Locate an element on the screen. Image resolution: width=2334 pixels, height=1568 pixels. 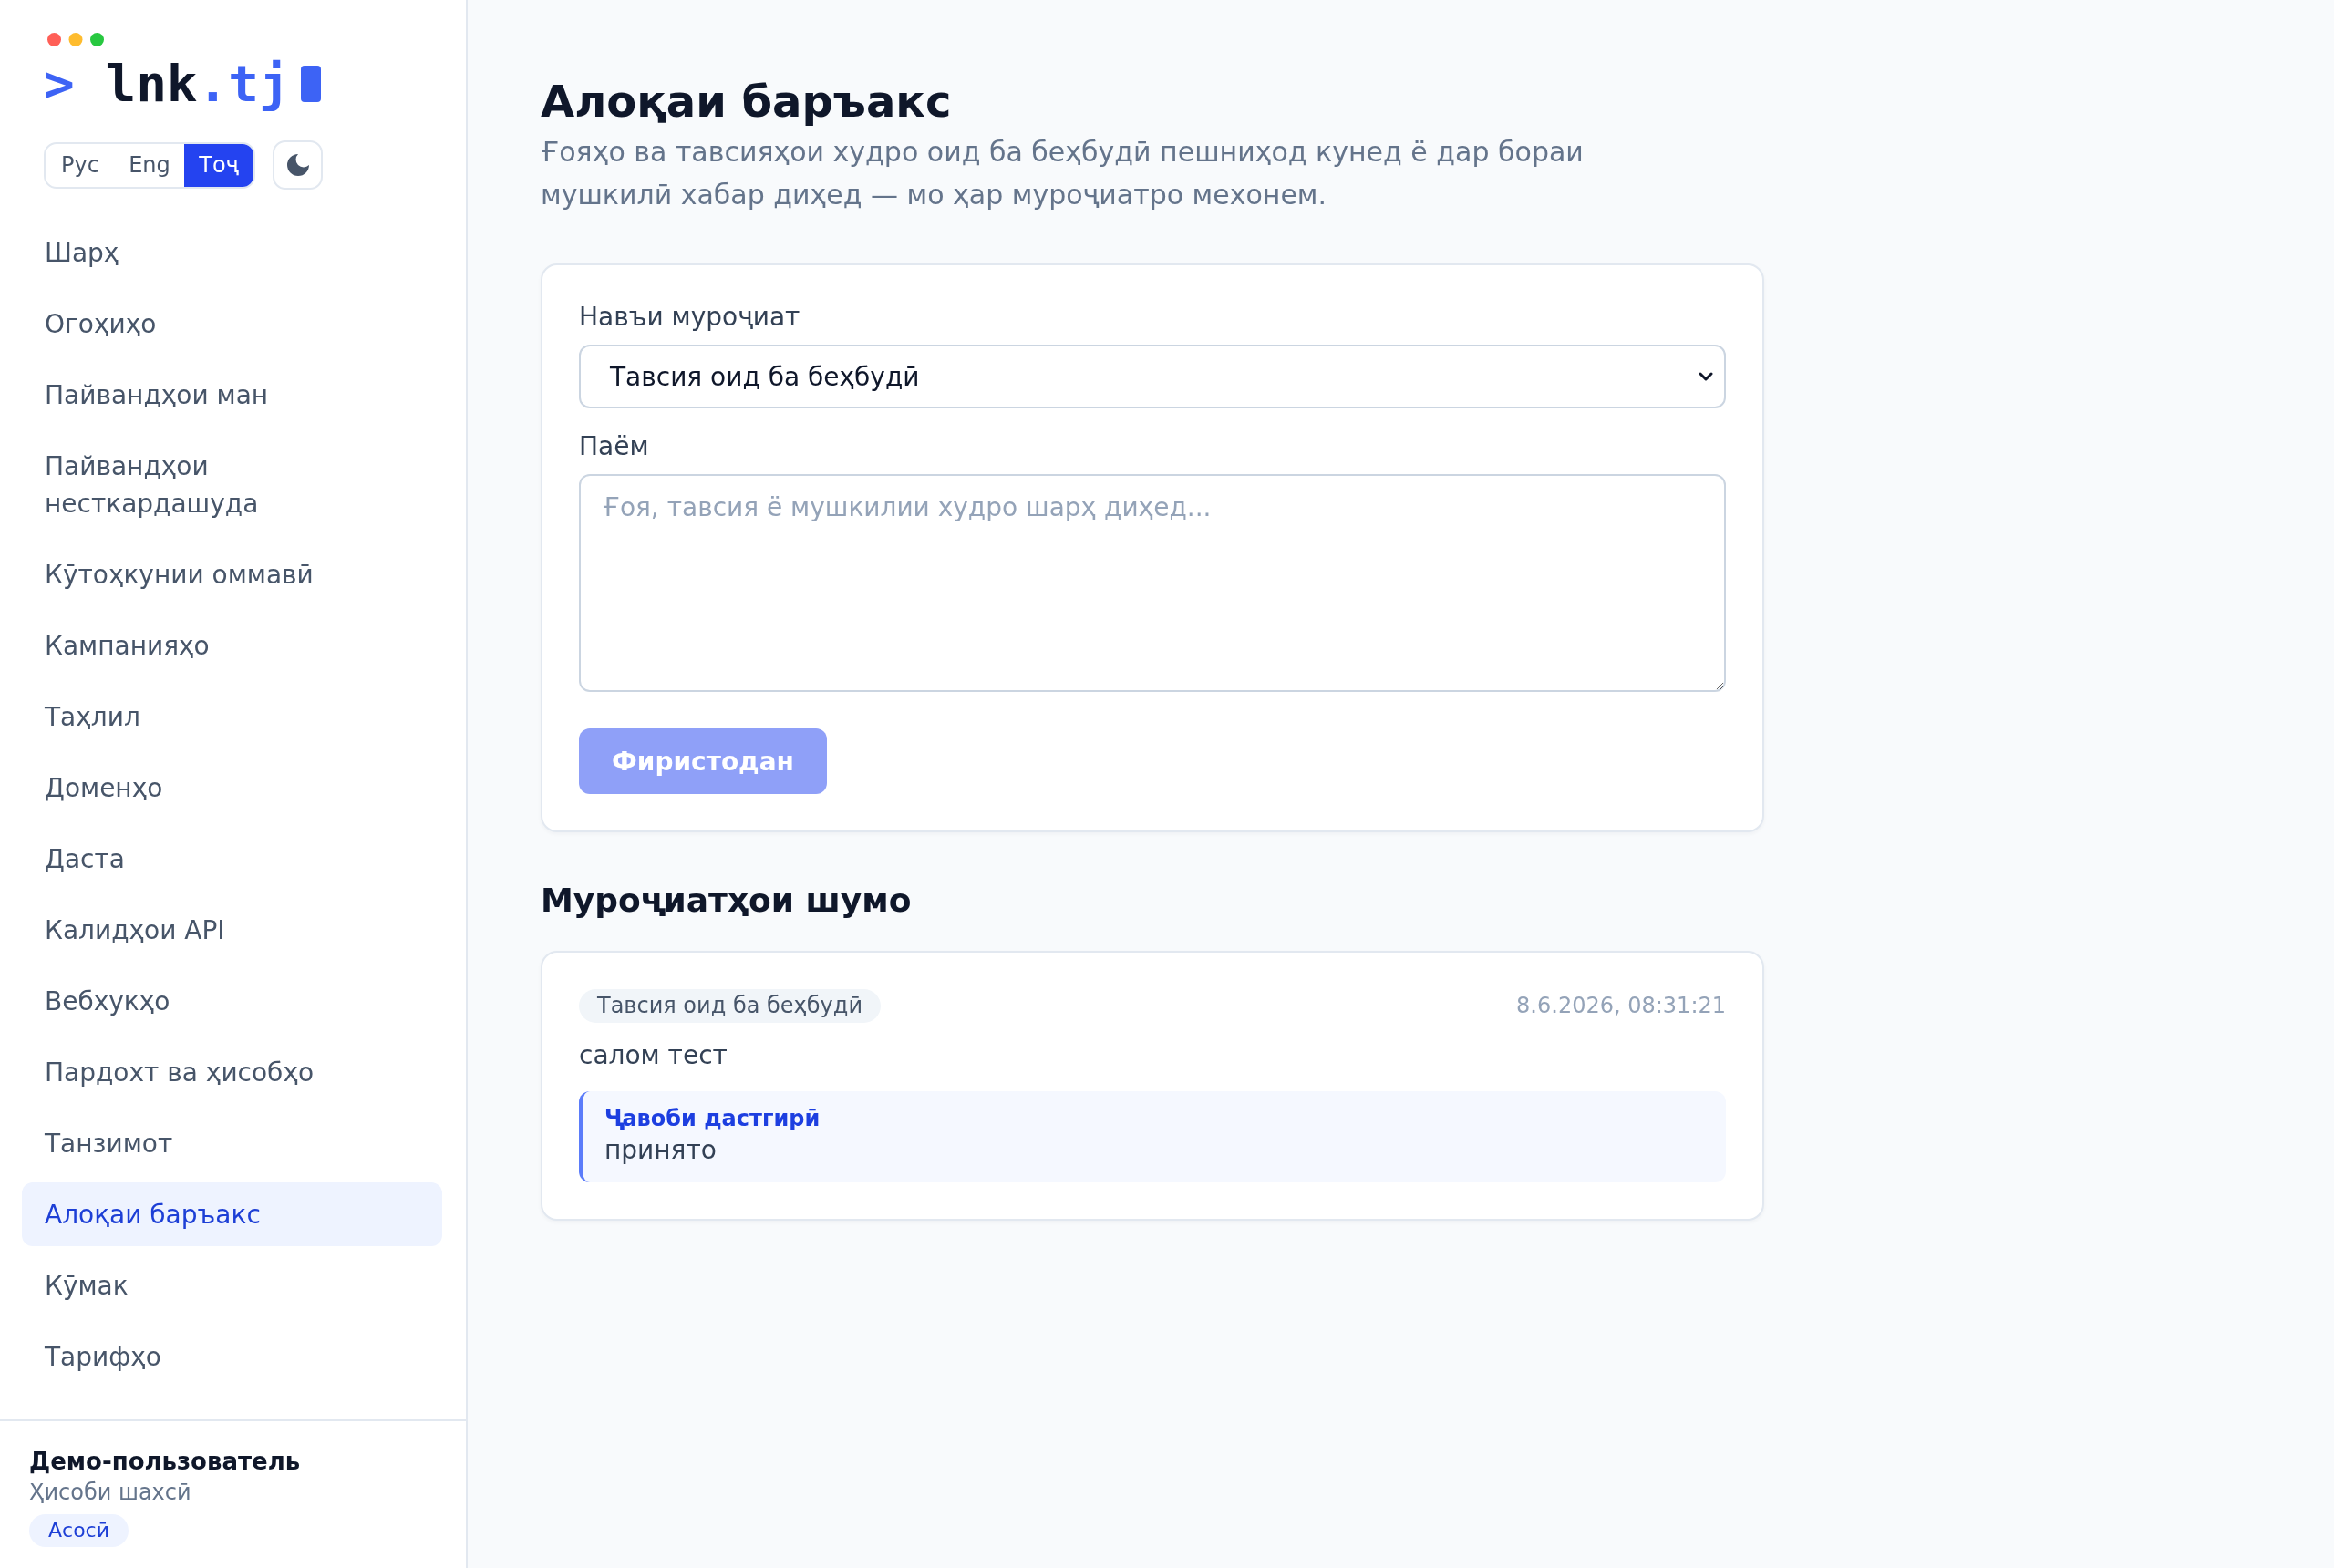
type-select: Тавсия оид ба беҳбудӣ is located at coordinates (1153, 376).